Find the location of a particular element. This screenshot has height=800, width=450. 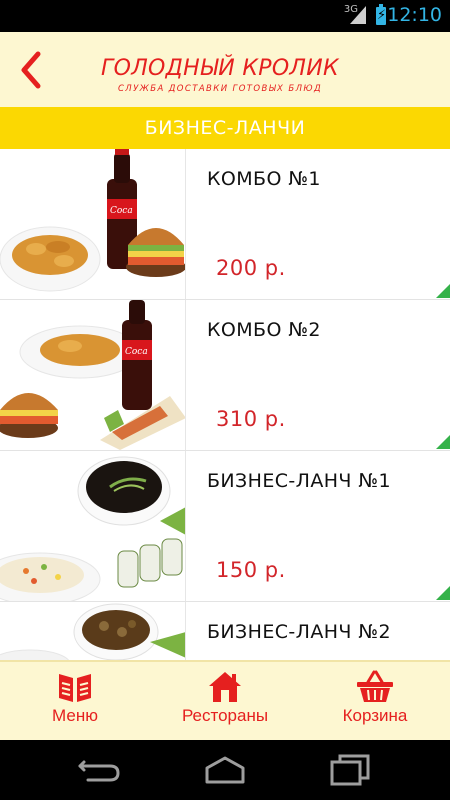

tab-label: Меню is located at coordinates (75, 715).